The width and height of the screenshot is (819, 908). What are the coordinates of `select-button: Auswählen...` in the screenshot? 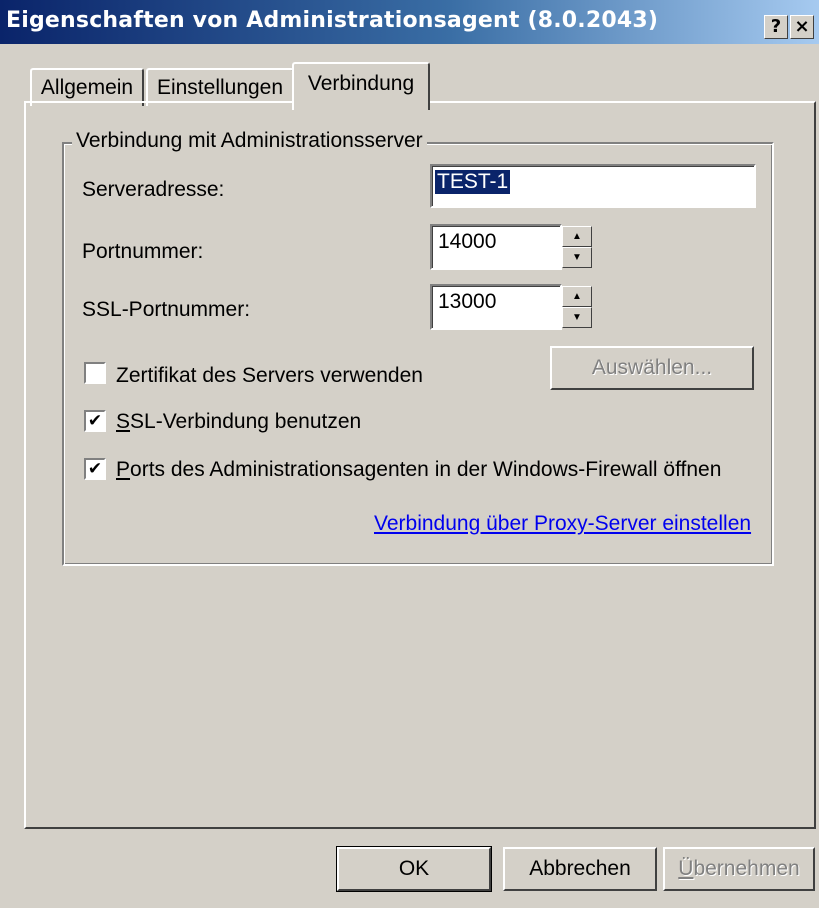 It's located at (652, 368).